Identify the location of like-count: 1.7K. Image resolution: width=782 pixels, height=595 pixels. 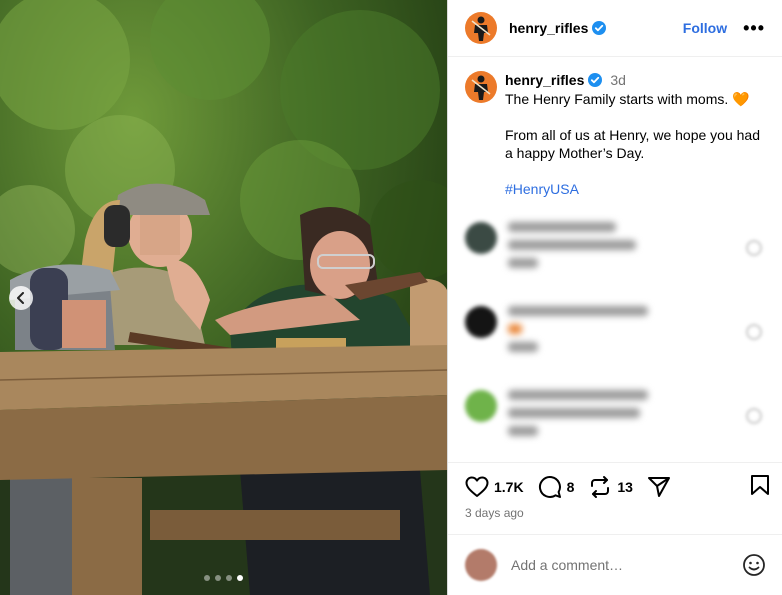
(509, 487).